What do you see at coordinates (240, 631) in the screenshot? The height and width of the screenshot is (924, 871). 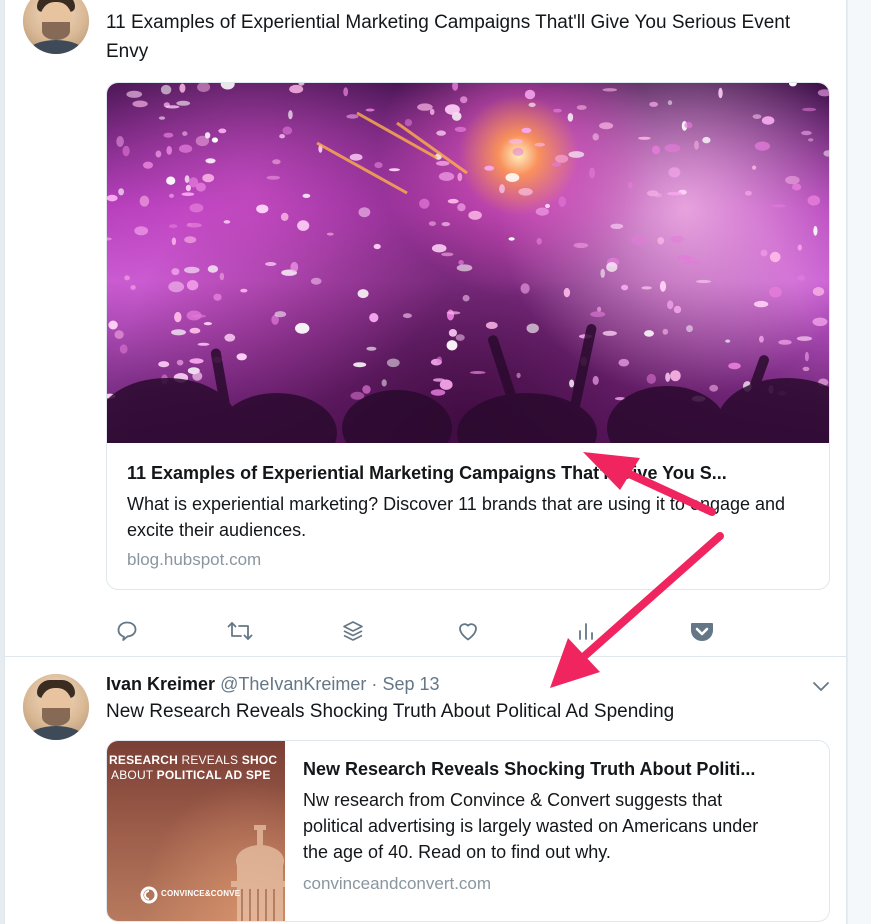 I see `retweet-icon` at bounding box center [240, 631].